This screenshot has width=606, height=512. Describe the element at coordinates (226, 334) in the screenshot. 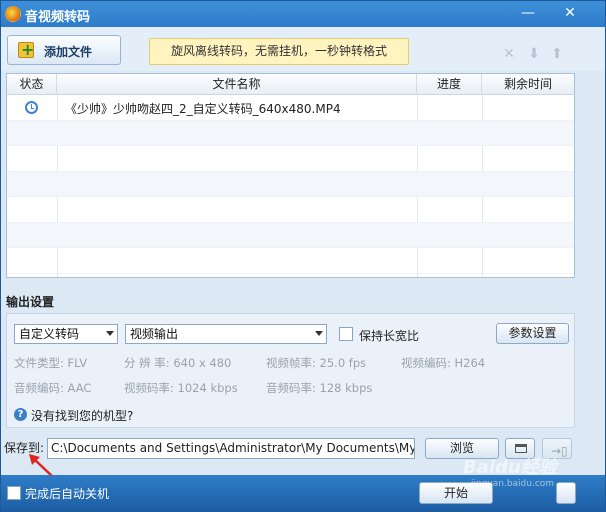

I see `output-type-select: 视频输出` at that location.